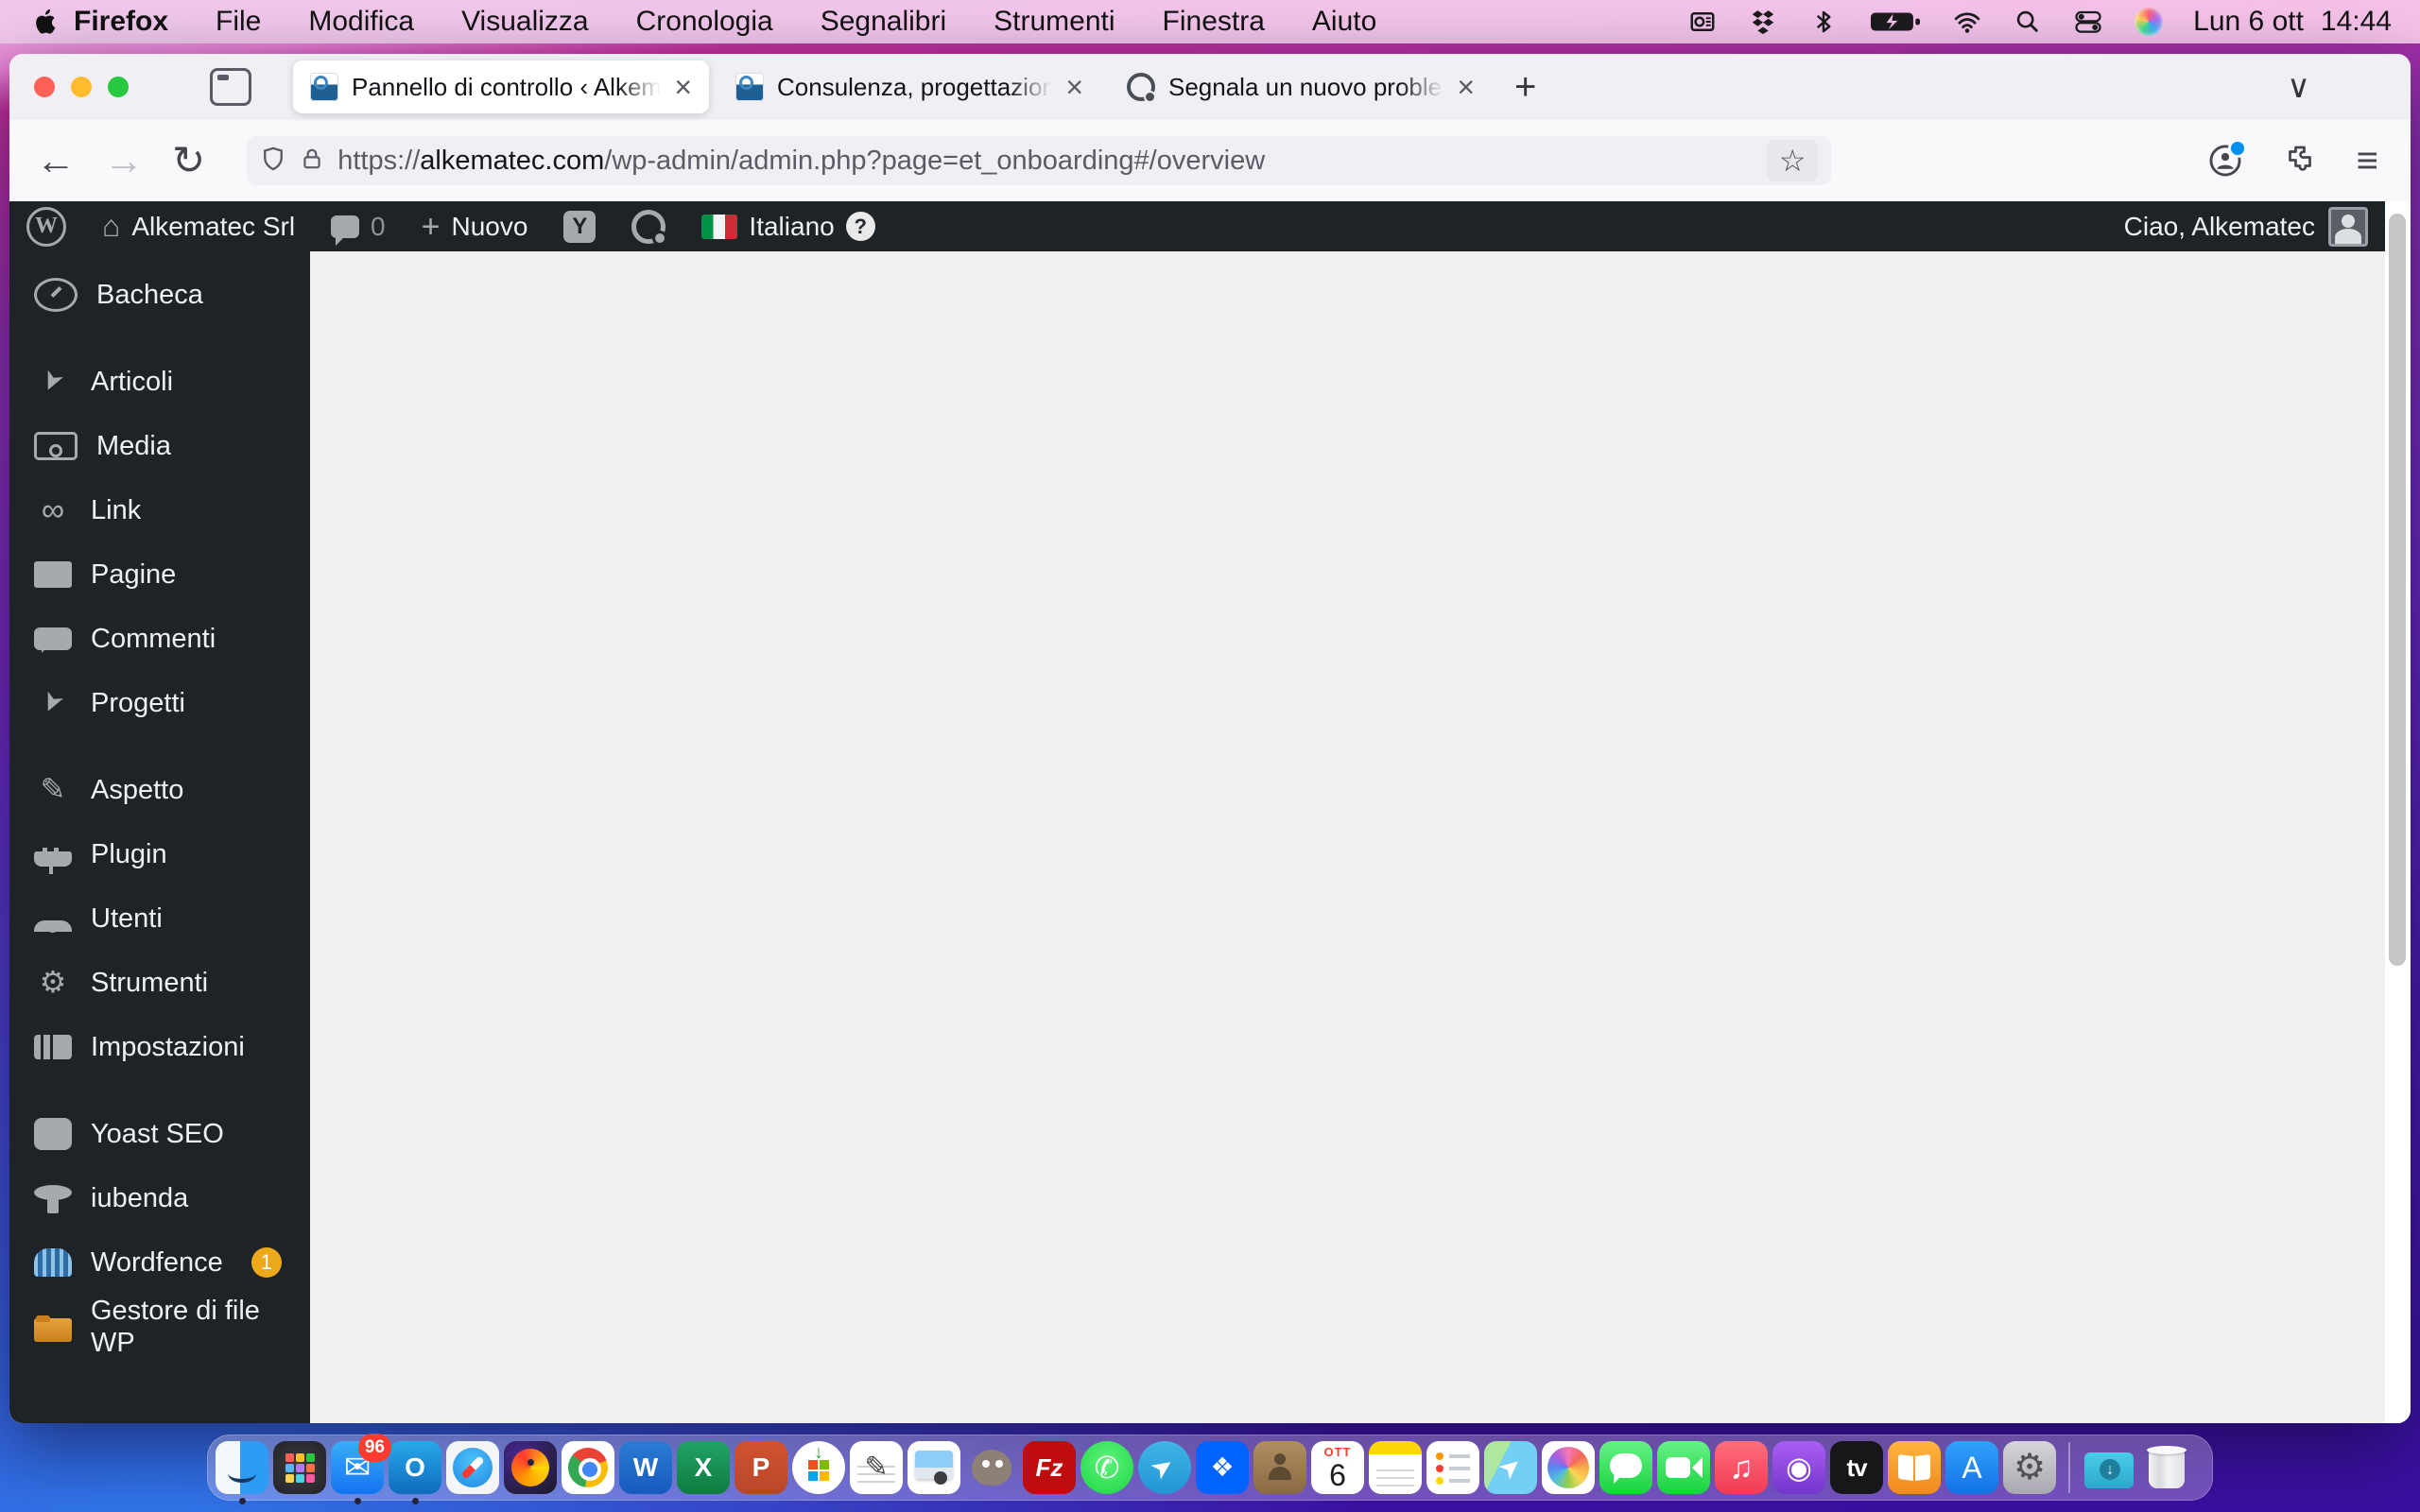  I want to click on site-name-menu: ⌂ Alkematec Srl, so click(198, 226).